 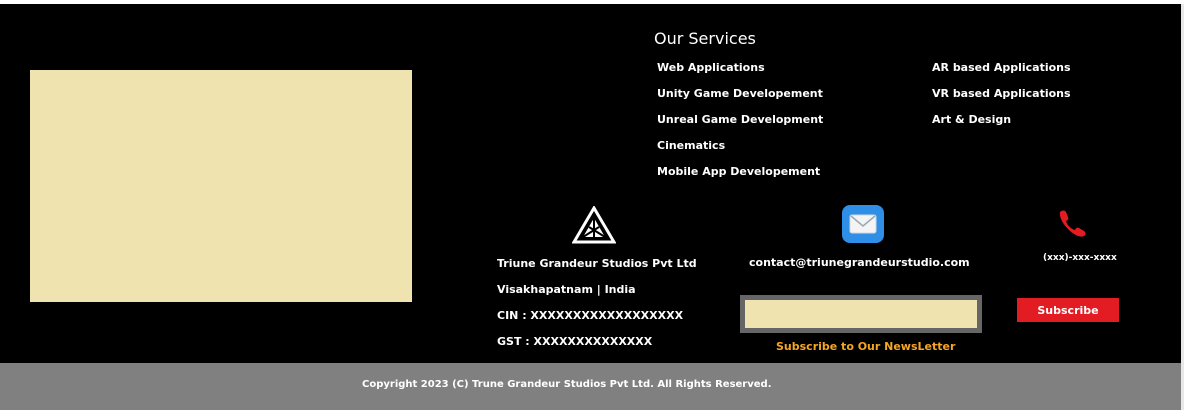 I want to click on subscribe-button: Subscribe, so click(x=1068, y=310).